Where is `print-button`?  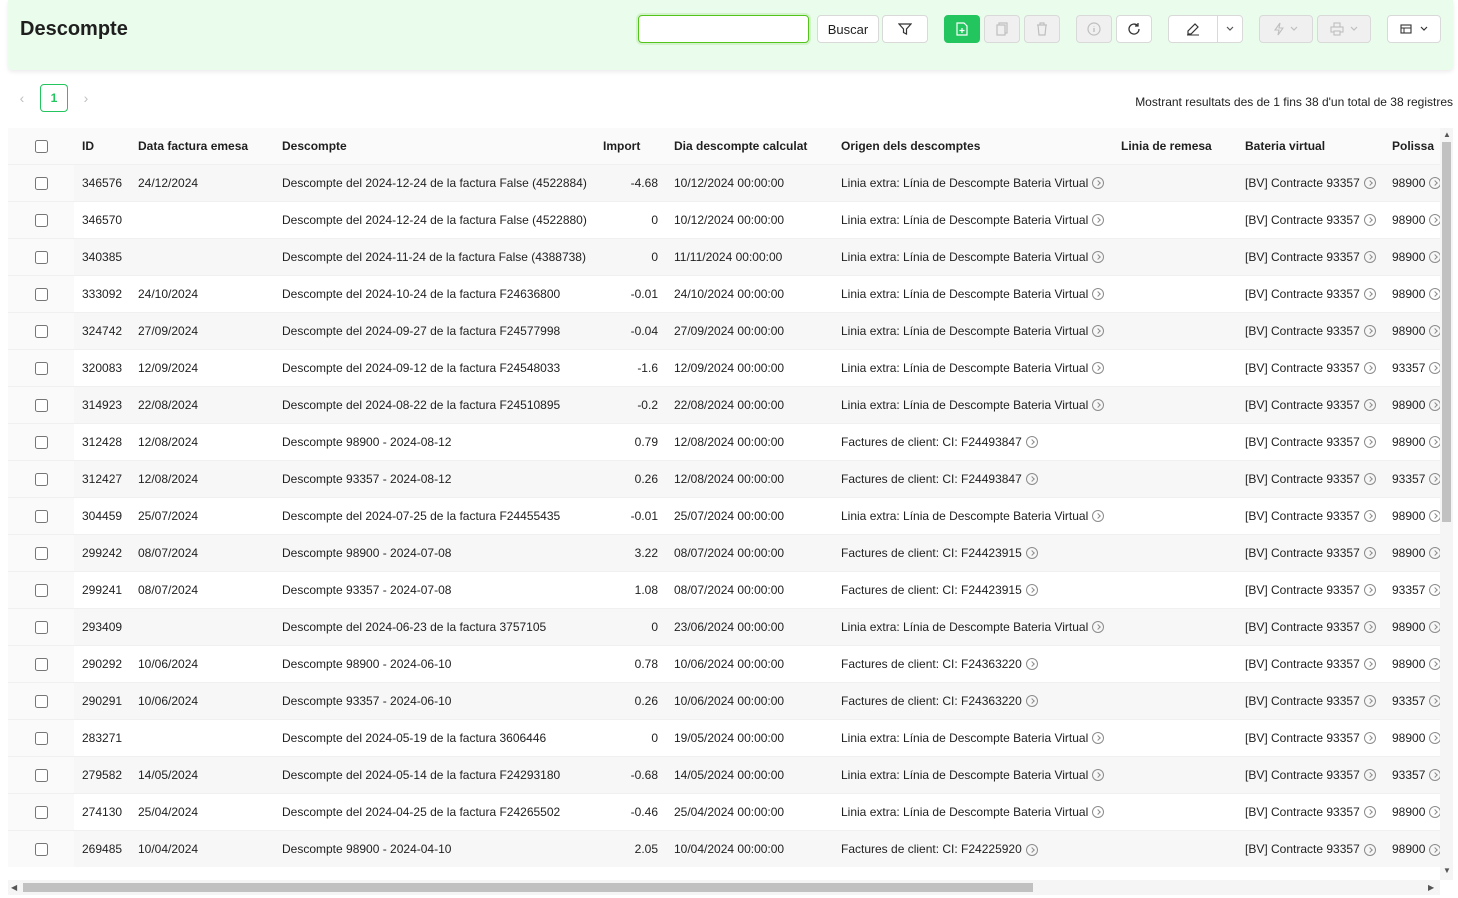 print-button is located at coordinates (1344, 29).